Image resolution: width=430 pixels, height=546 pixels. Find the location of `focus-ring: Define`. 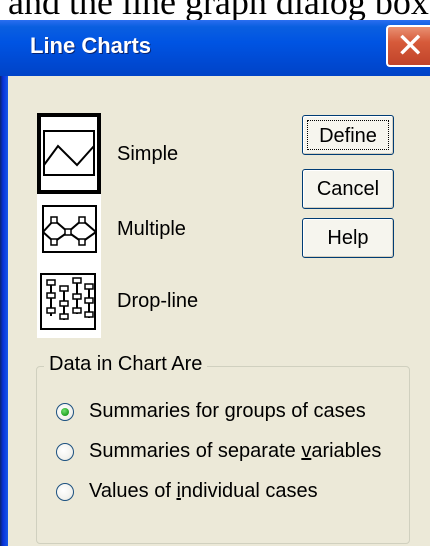

focus-ring: Define is located at coordinates (348, 135).